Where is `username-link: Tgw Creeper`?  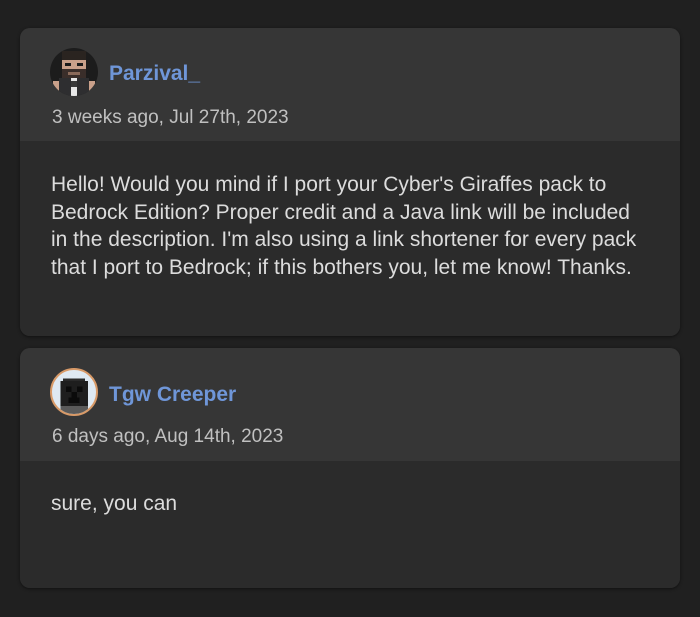
username-link: Tgw Creeper is located at coordinates (172, 395).